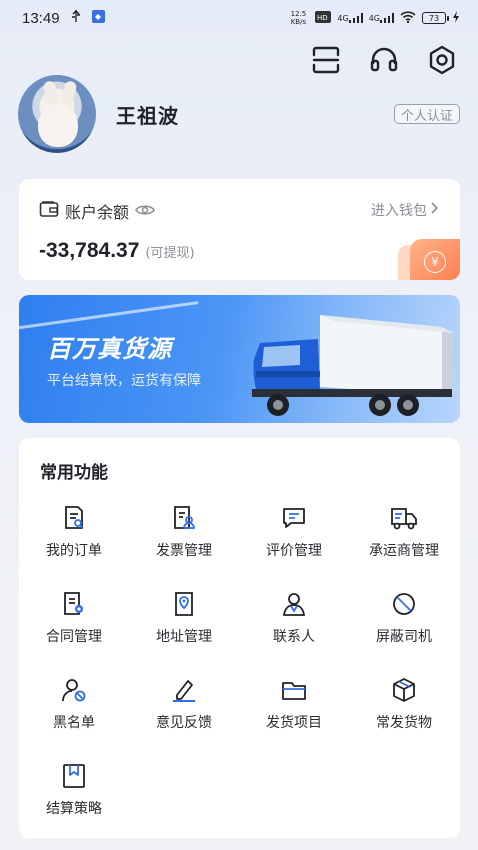 The height and width of the screenshot is (850, 478). What do you see at coordinates (294, 604) in the screenshot?
I see `contact-icon` at bounding box center [294, 604].